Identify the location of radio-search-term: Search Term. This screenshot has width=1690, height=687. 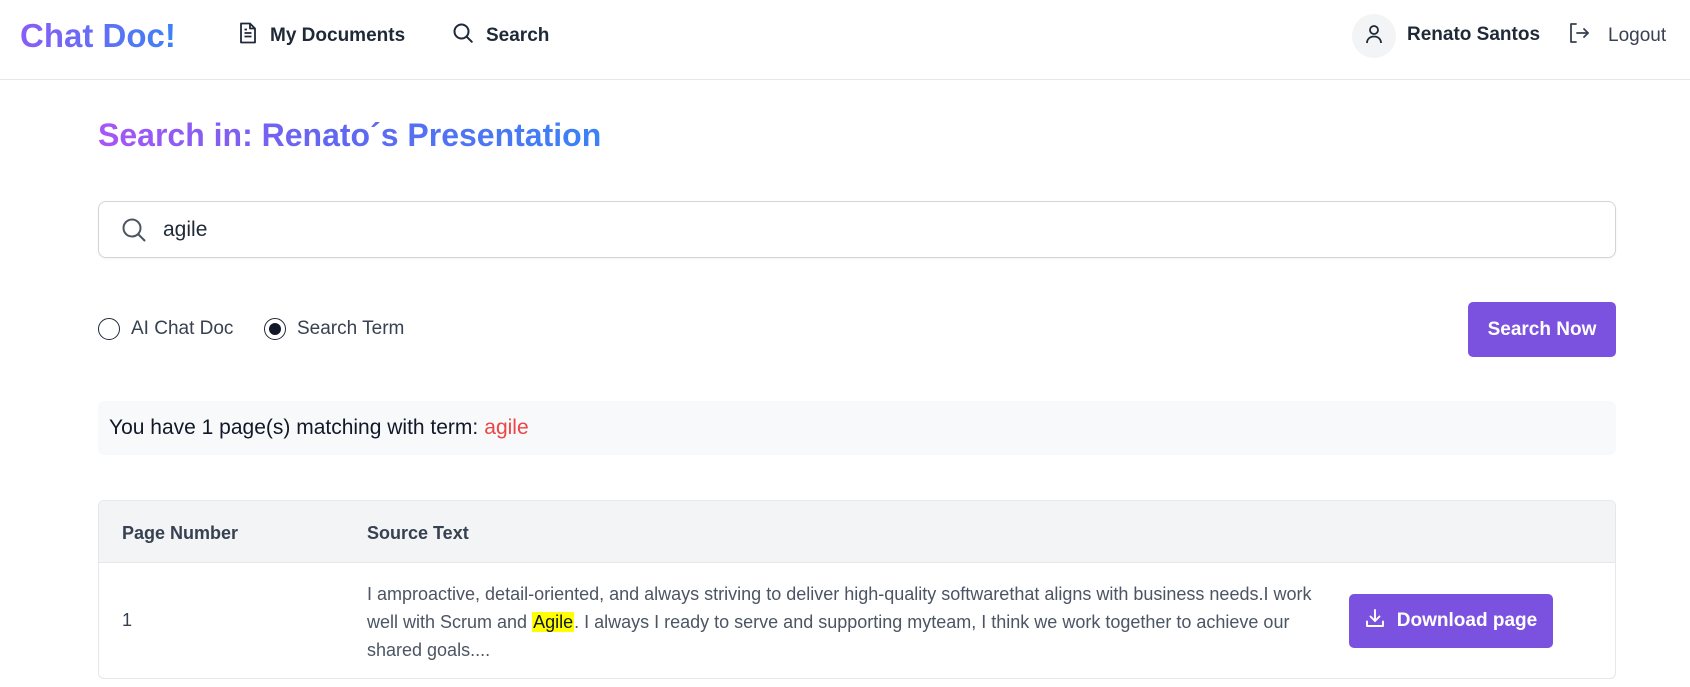
(334, 329).